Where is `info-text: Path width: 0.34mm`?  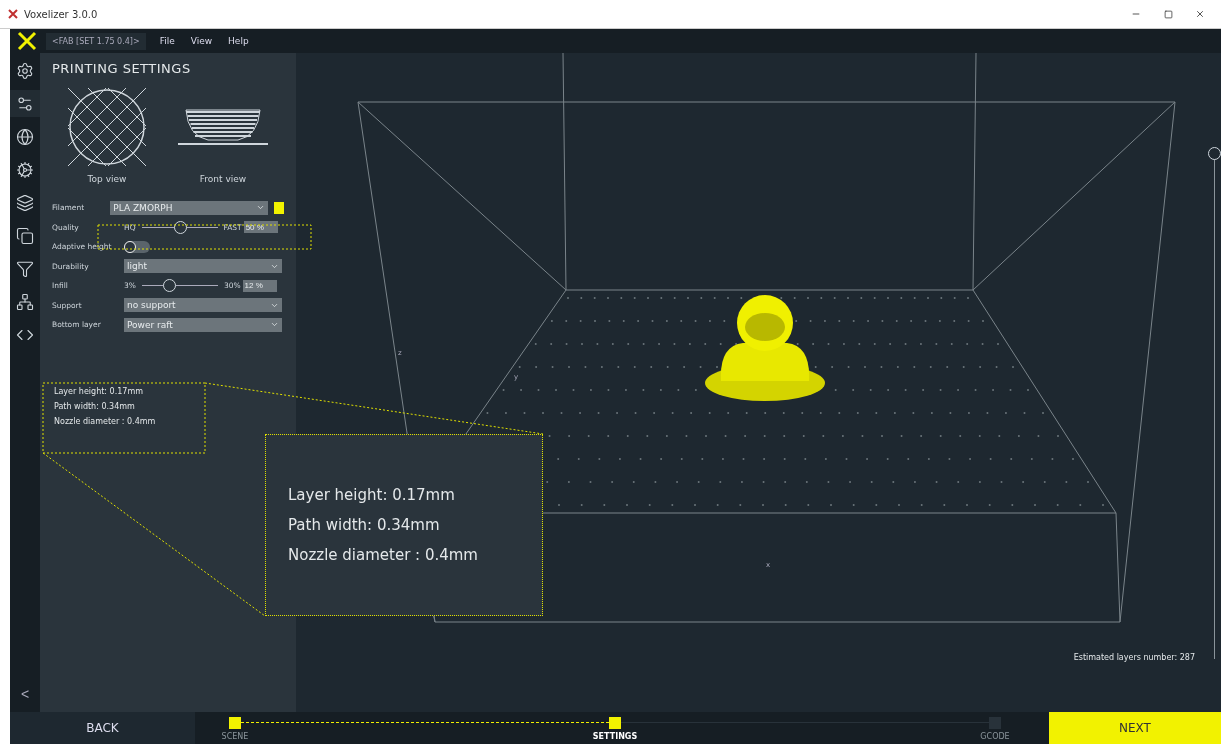 info-text: Path width: 0.34mm is located at coordinates (95, 406).